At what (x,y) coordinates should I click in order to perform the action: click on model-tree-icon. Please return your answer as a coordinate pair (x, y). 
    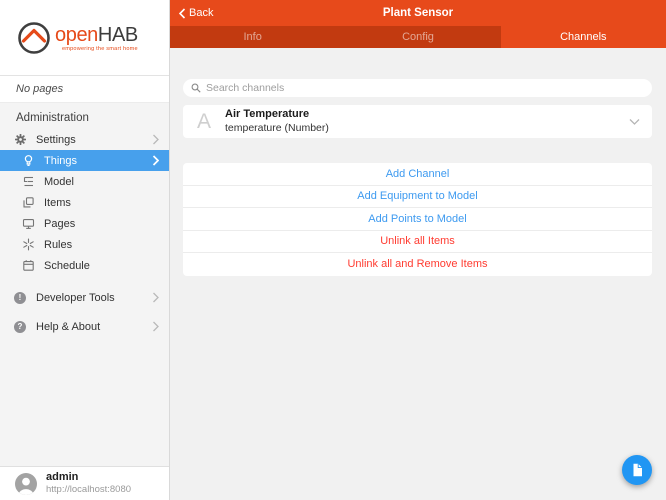
    Looking at the image, I should click on (28, 181).